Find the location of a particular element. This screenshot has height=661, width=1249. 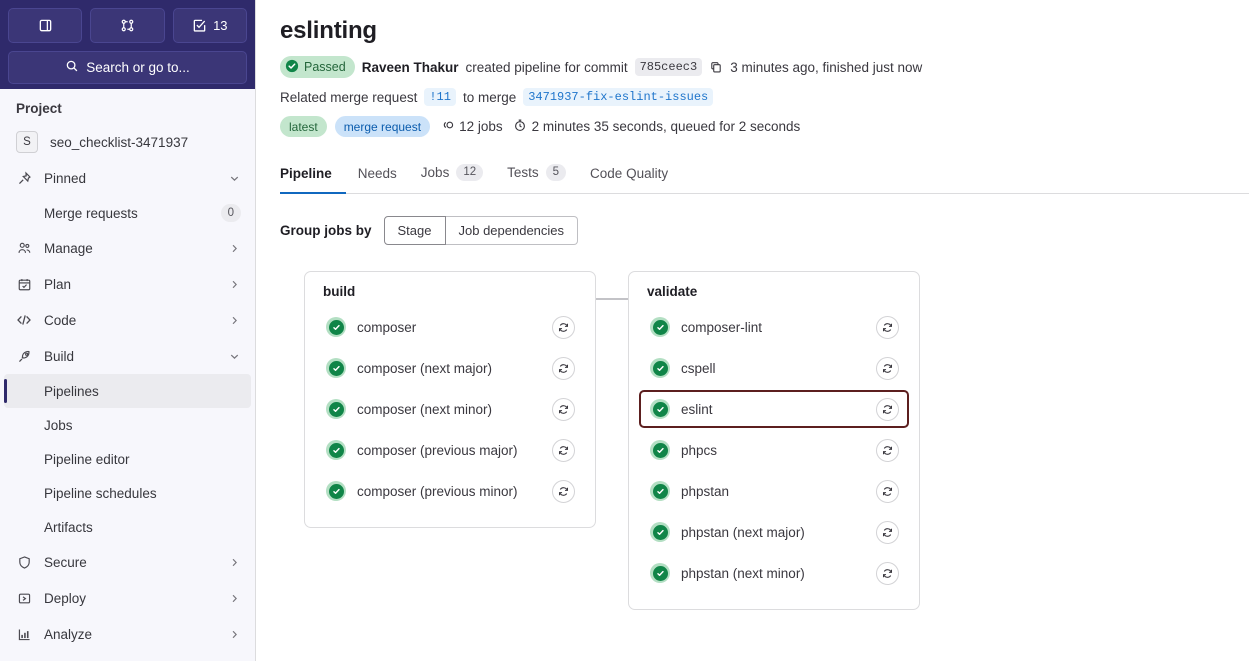

sidebar-item-jobs: Jobs is located at coordinates (127, 425).